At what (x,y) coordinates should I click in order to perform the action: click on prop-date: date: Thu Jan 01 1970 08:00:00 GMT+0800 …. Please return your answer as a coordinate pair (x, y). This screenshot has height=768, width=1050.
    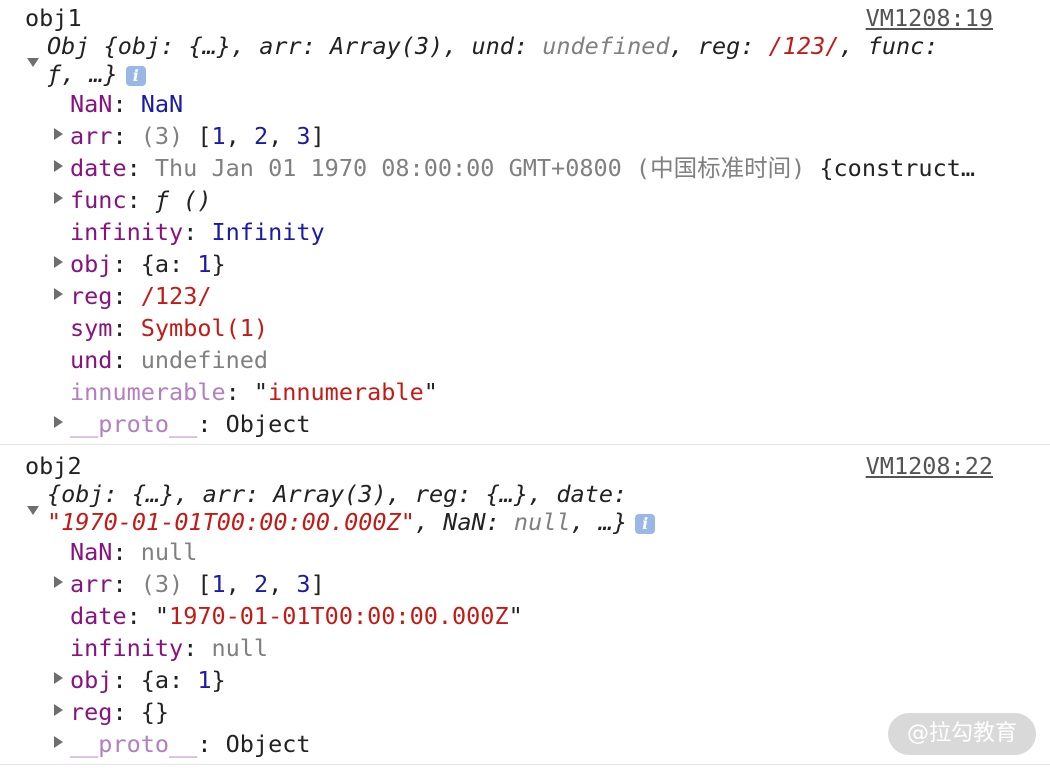
    Looking at the image, I should click on (522, 168).